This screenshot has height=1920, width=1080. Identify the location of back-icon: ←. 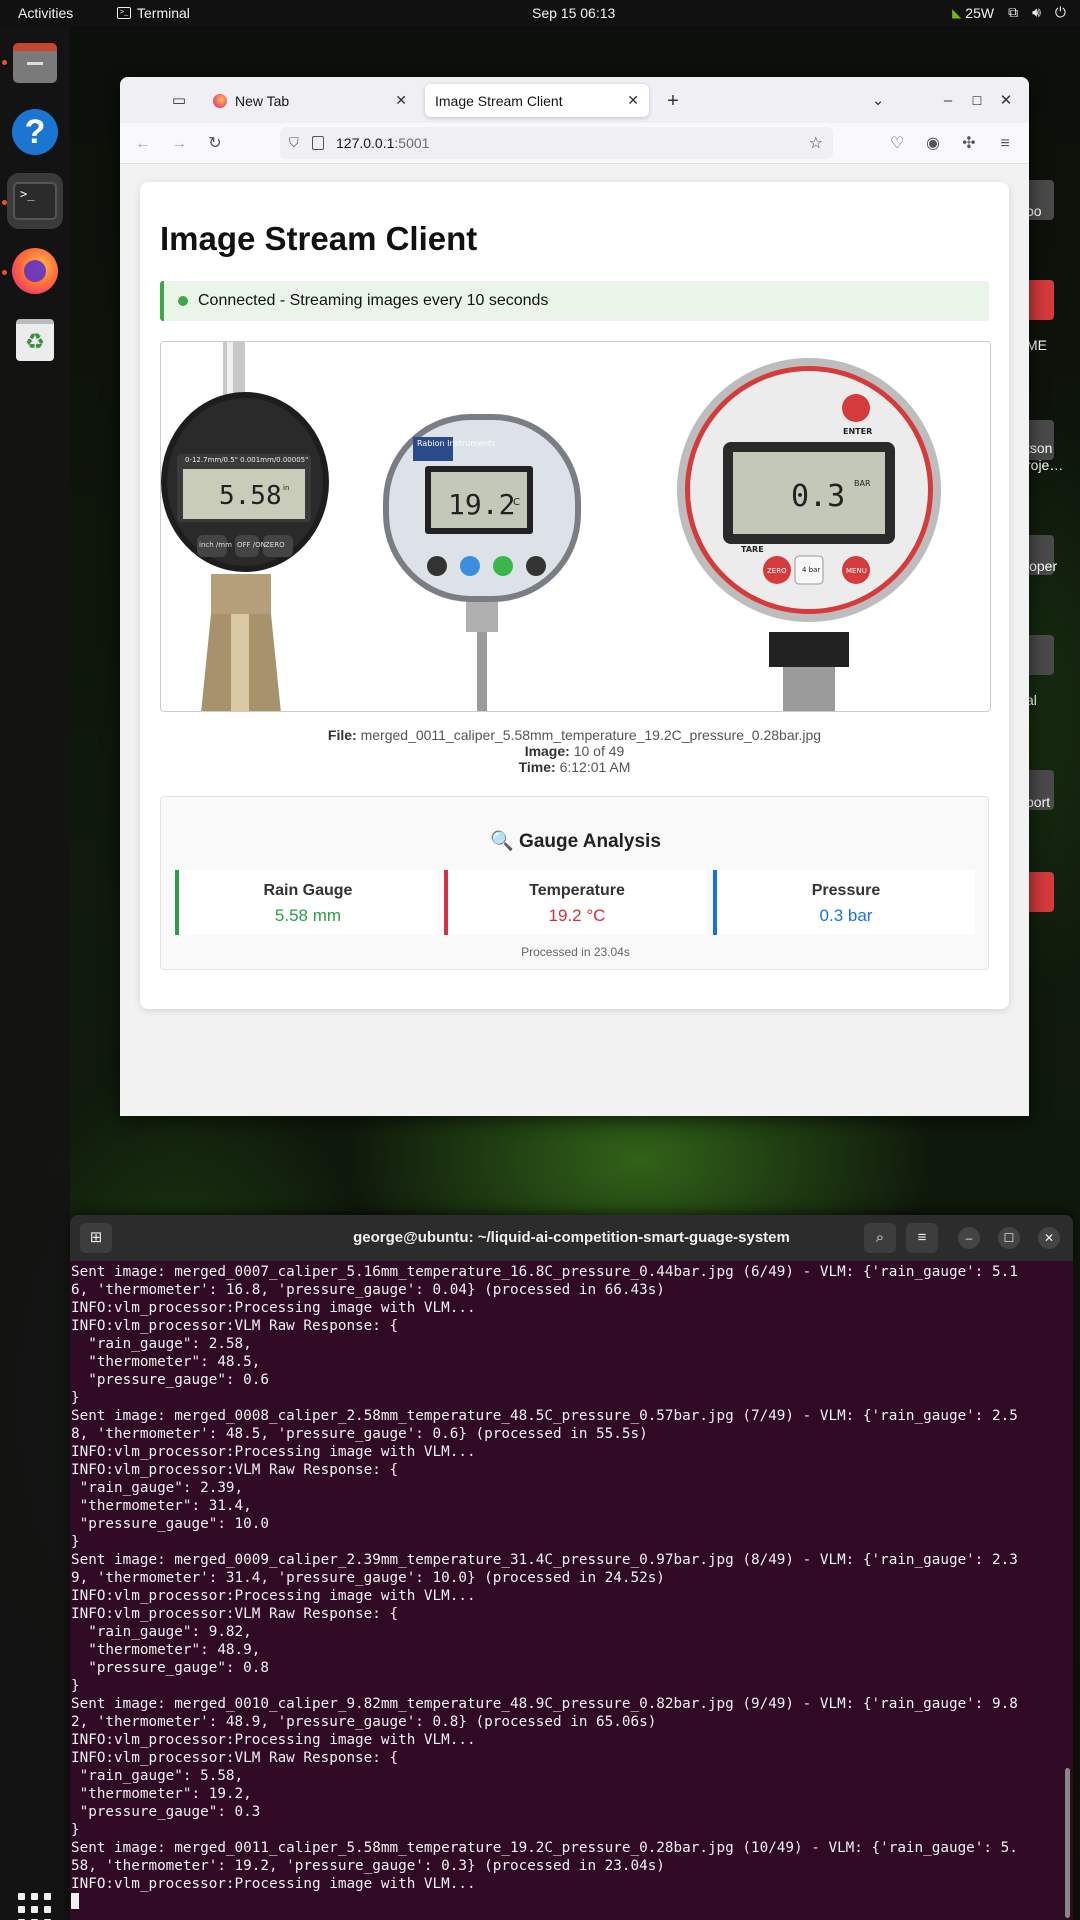
(143, 144).